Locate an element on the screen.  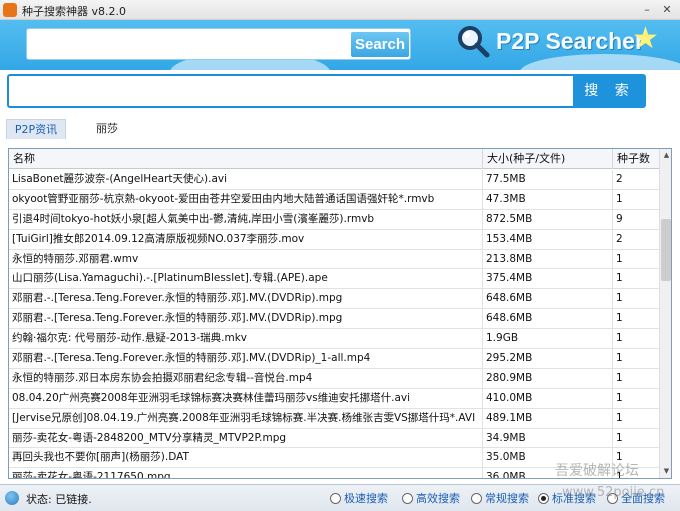
tab-bar: P2P资讯 丽莎 is located at coordinates (340, 128).